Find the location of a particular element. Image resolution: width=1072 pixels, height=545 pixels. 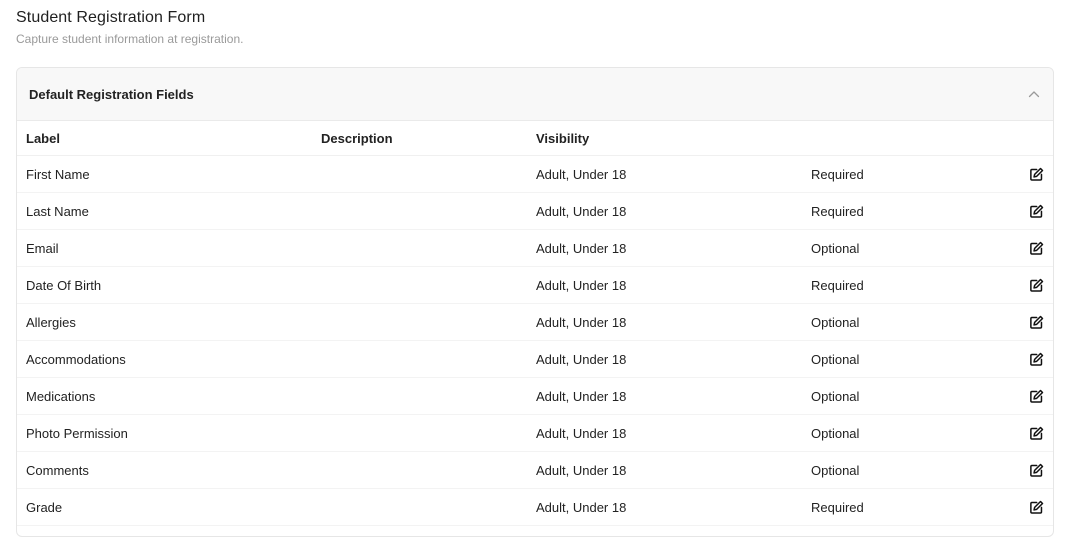

header-visibility: Visibility is located at coordinates (563, 138).